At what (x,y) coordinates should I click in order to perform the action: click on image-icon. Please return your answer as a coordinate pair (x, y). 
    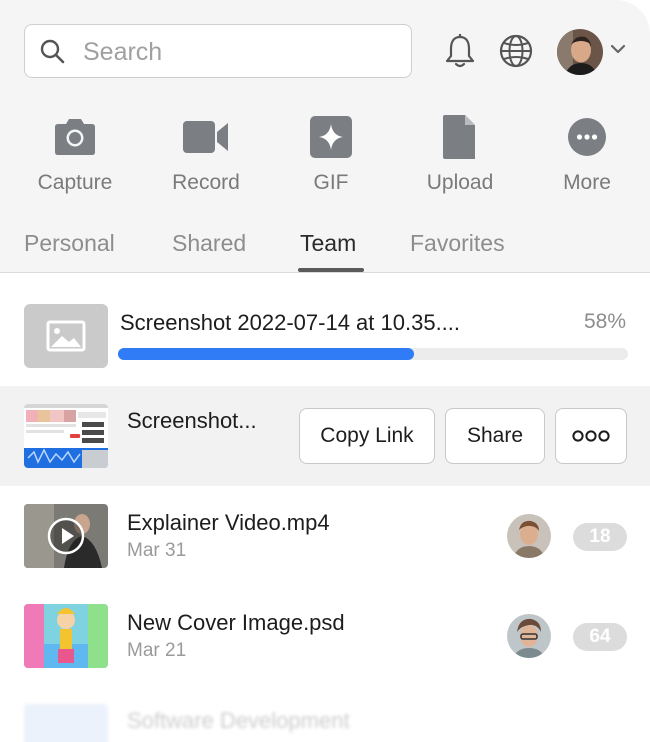
    Looking at the image, I should click on (66, 336).